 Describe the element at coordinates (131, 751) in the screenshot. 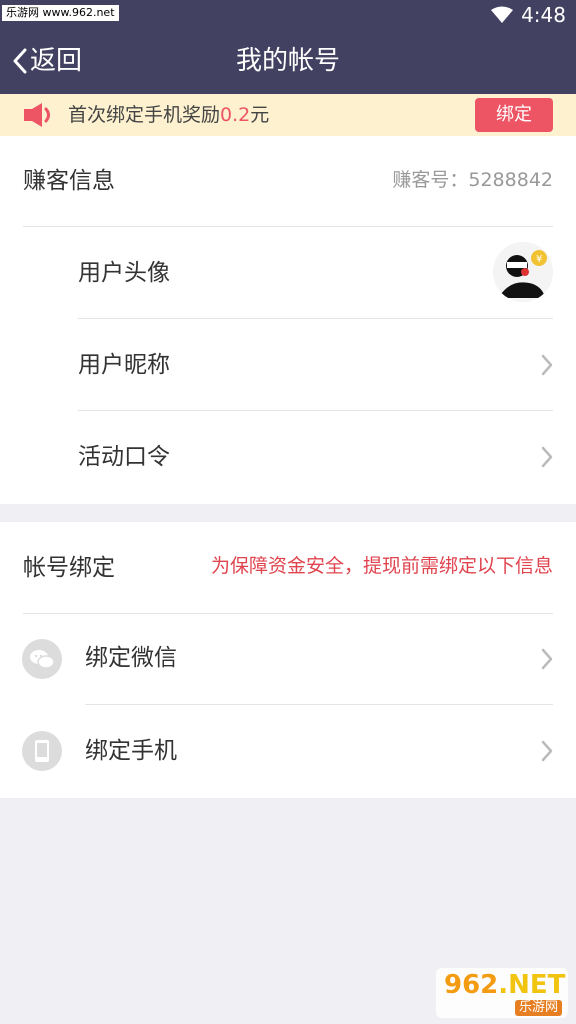

I see `list-item-label: 绑定手机` at that location.